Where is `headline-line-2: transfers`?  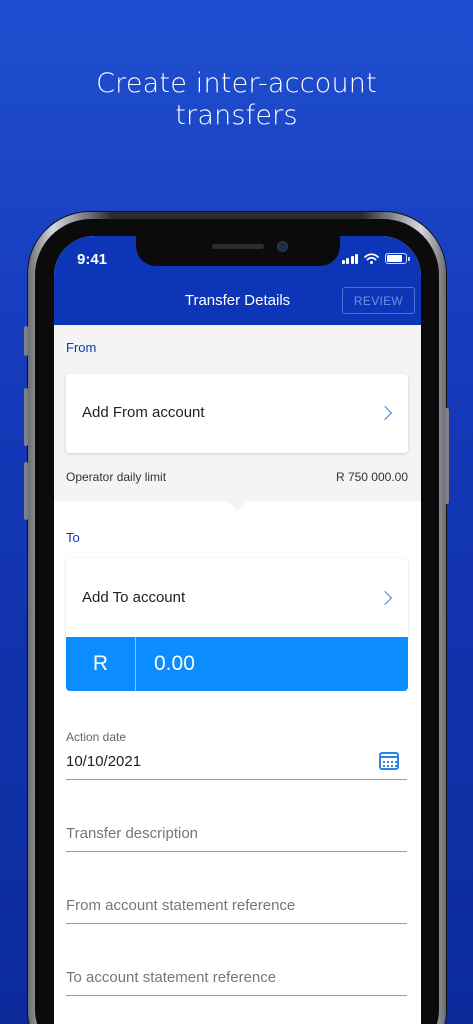
headline-line-2: transfers is located at coordinates (236, 115).